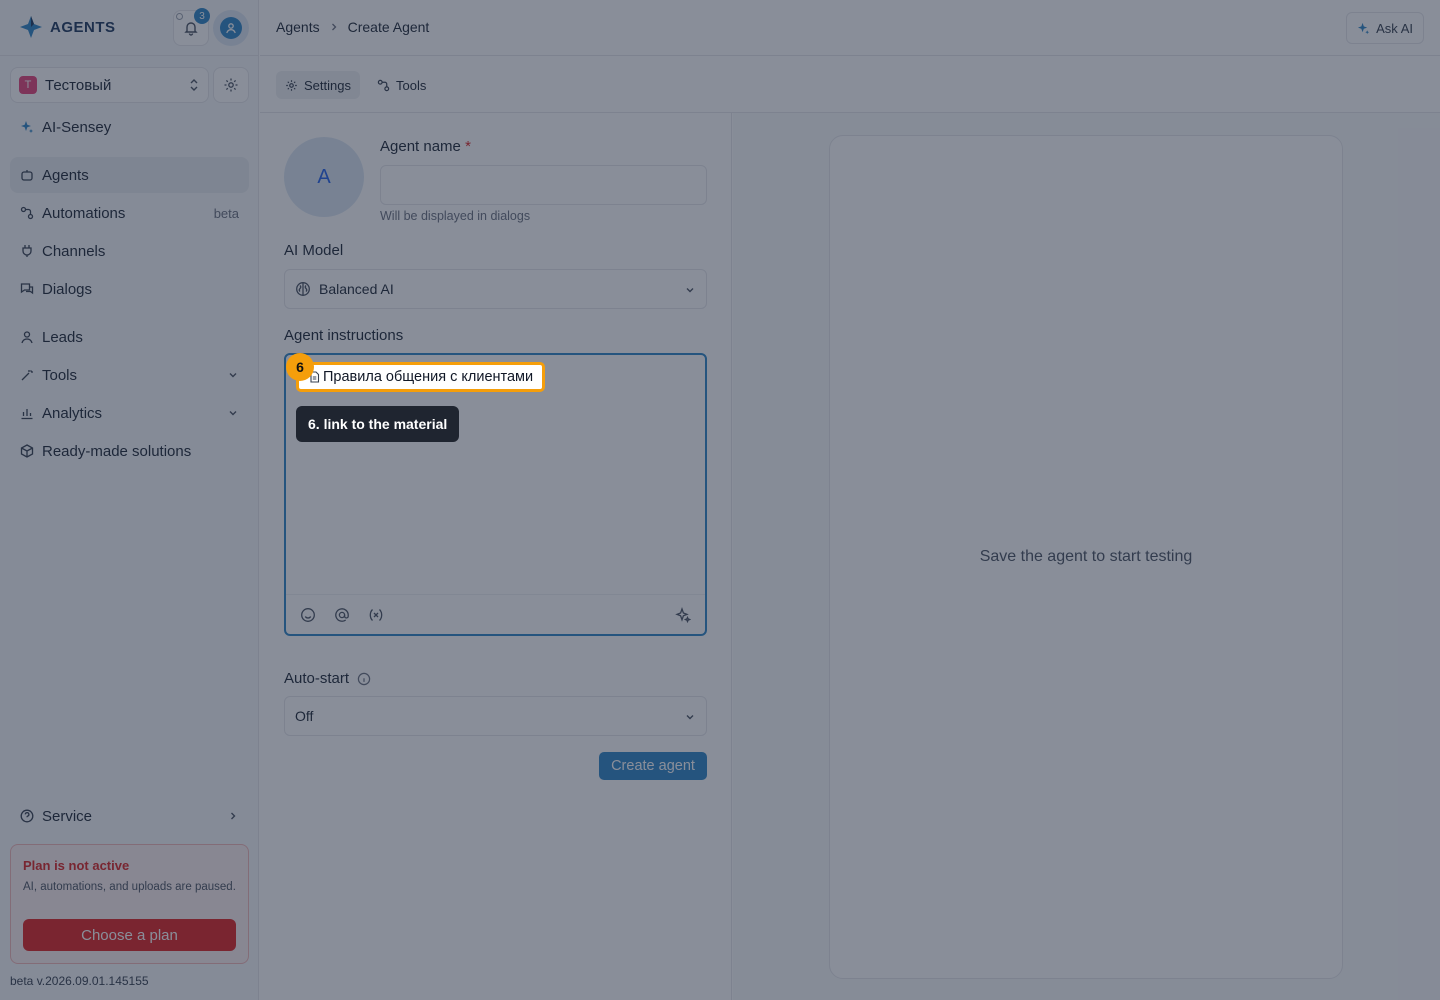 The image size is (1440, 1000). I want to click on workspace-avatar: T, so click(28, 85).